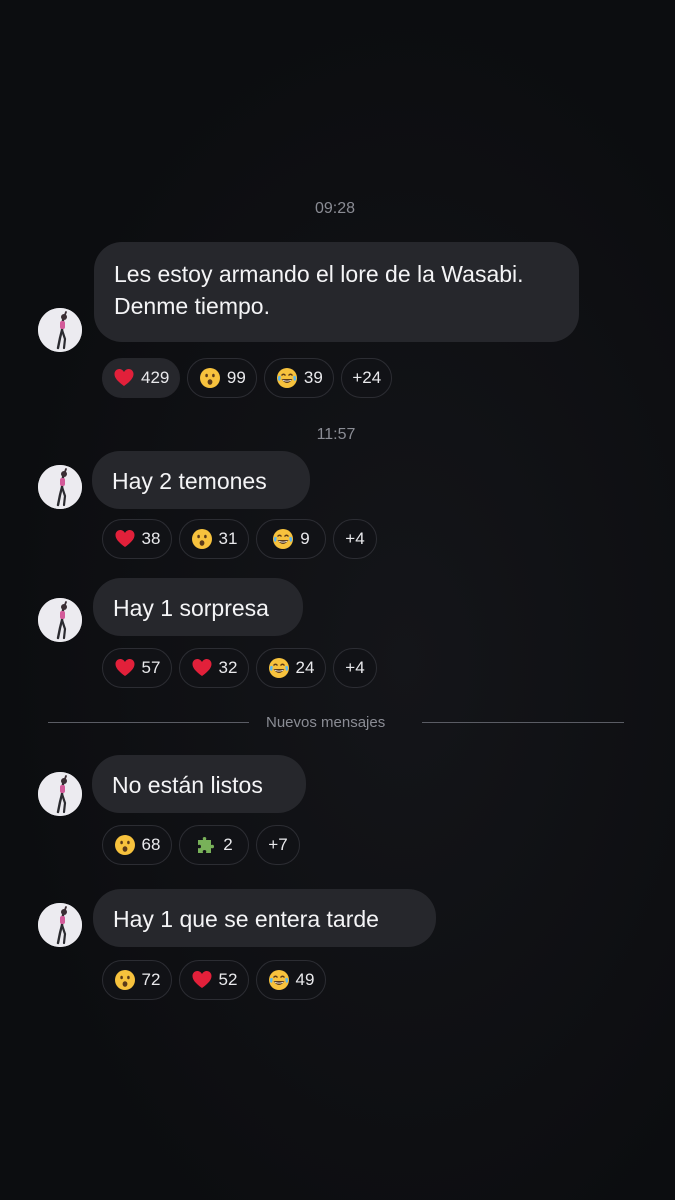 The height and width of the screenshot is (1200, 675). I want to click on message-bubble: No están listos, so click(199, 784).